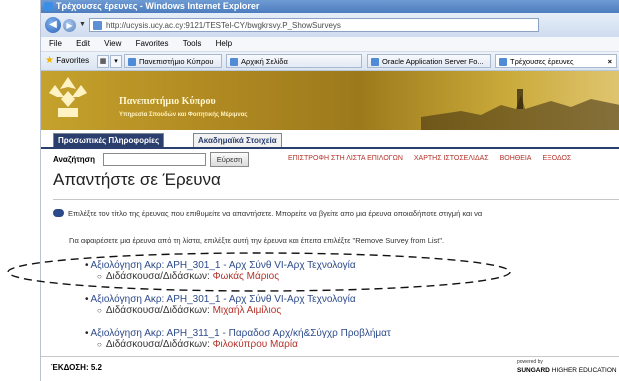 The height and width of the screenshot is (381, 619). Describe the element at coordinates (259, 272) in the screenshot. I see `dashed-highlight-ellipse` at that location.